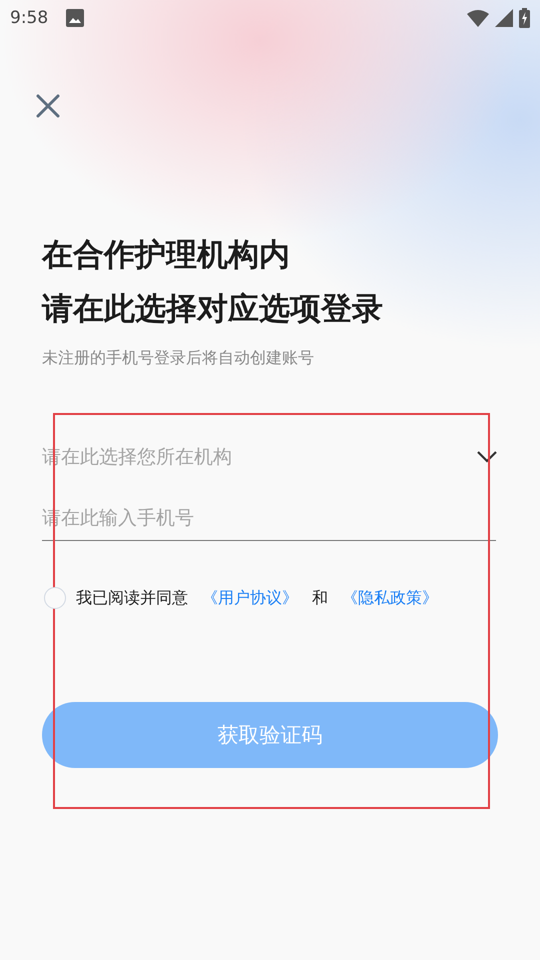 The height and width of the screenshot is (960, 540). Describe the element at coordinates (478, 18) in the screenshot. I see `wifi-icon` at that location.